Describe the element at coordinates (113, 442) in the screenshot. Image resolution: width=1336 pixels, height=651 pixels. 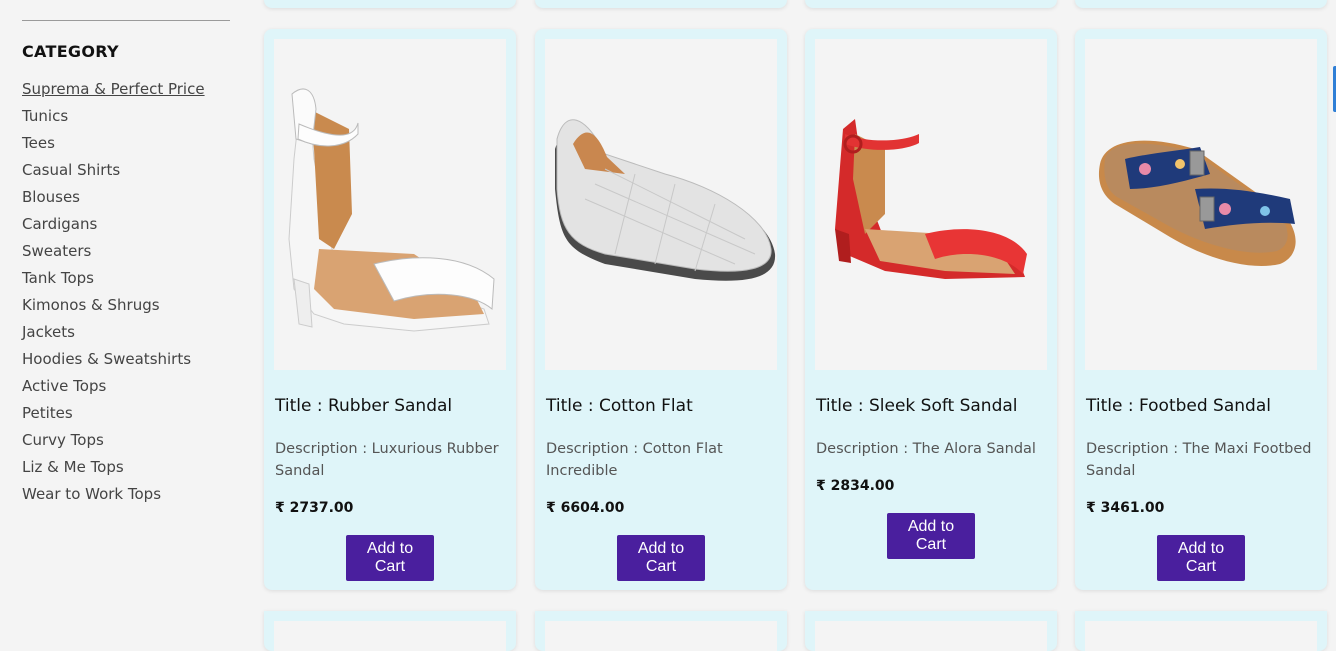
I see `category-item-curvy-tops: Curvy Tops` at that location.